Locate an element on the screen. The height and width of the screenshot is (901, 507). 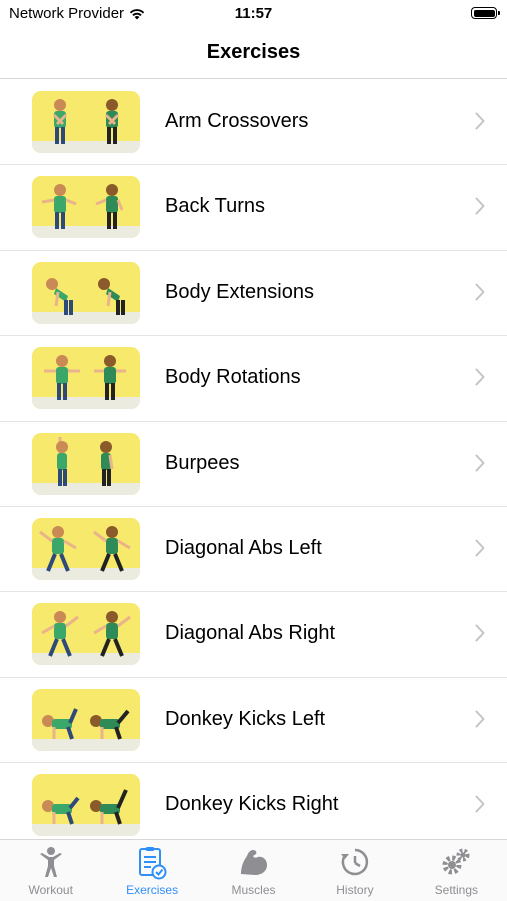
person-icon is located at coordinates (50, 862).